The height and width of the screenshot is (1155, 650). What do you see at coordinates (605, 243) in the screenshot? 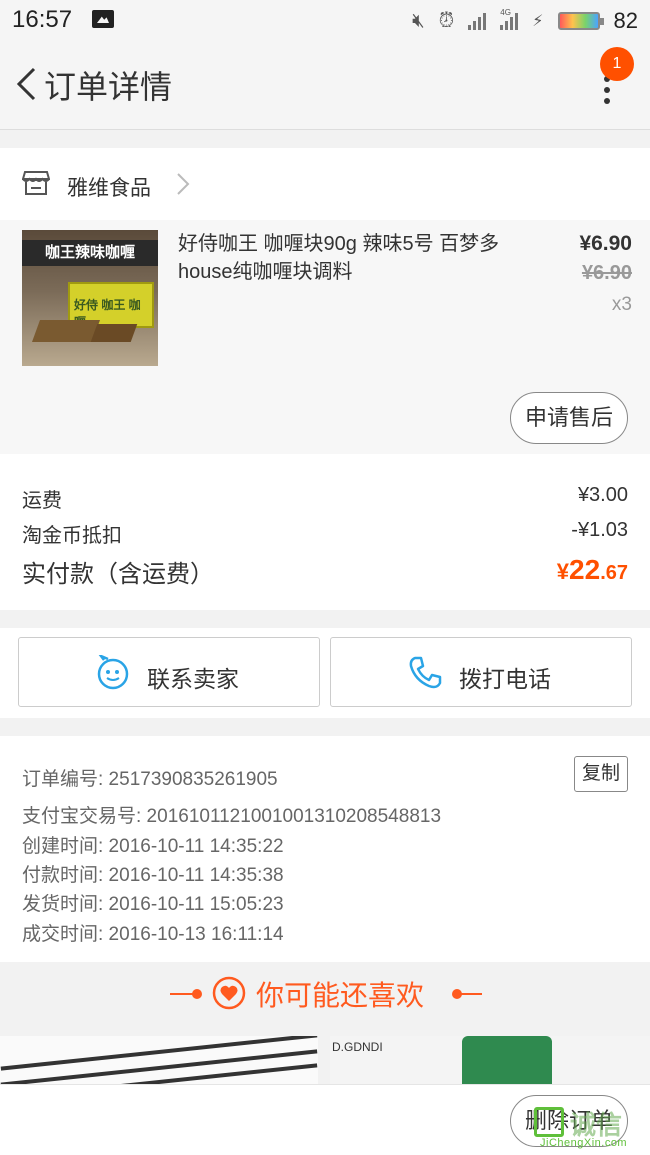
I see `product-price: ¥6.90` at bounding box center [605, 243].